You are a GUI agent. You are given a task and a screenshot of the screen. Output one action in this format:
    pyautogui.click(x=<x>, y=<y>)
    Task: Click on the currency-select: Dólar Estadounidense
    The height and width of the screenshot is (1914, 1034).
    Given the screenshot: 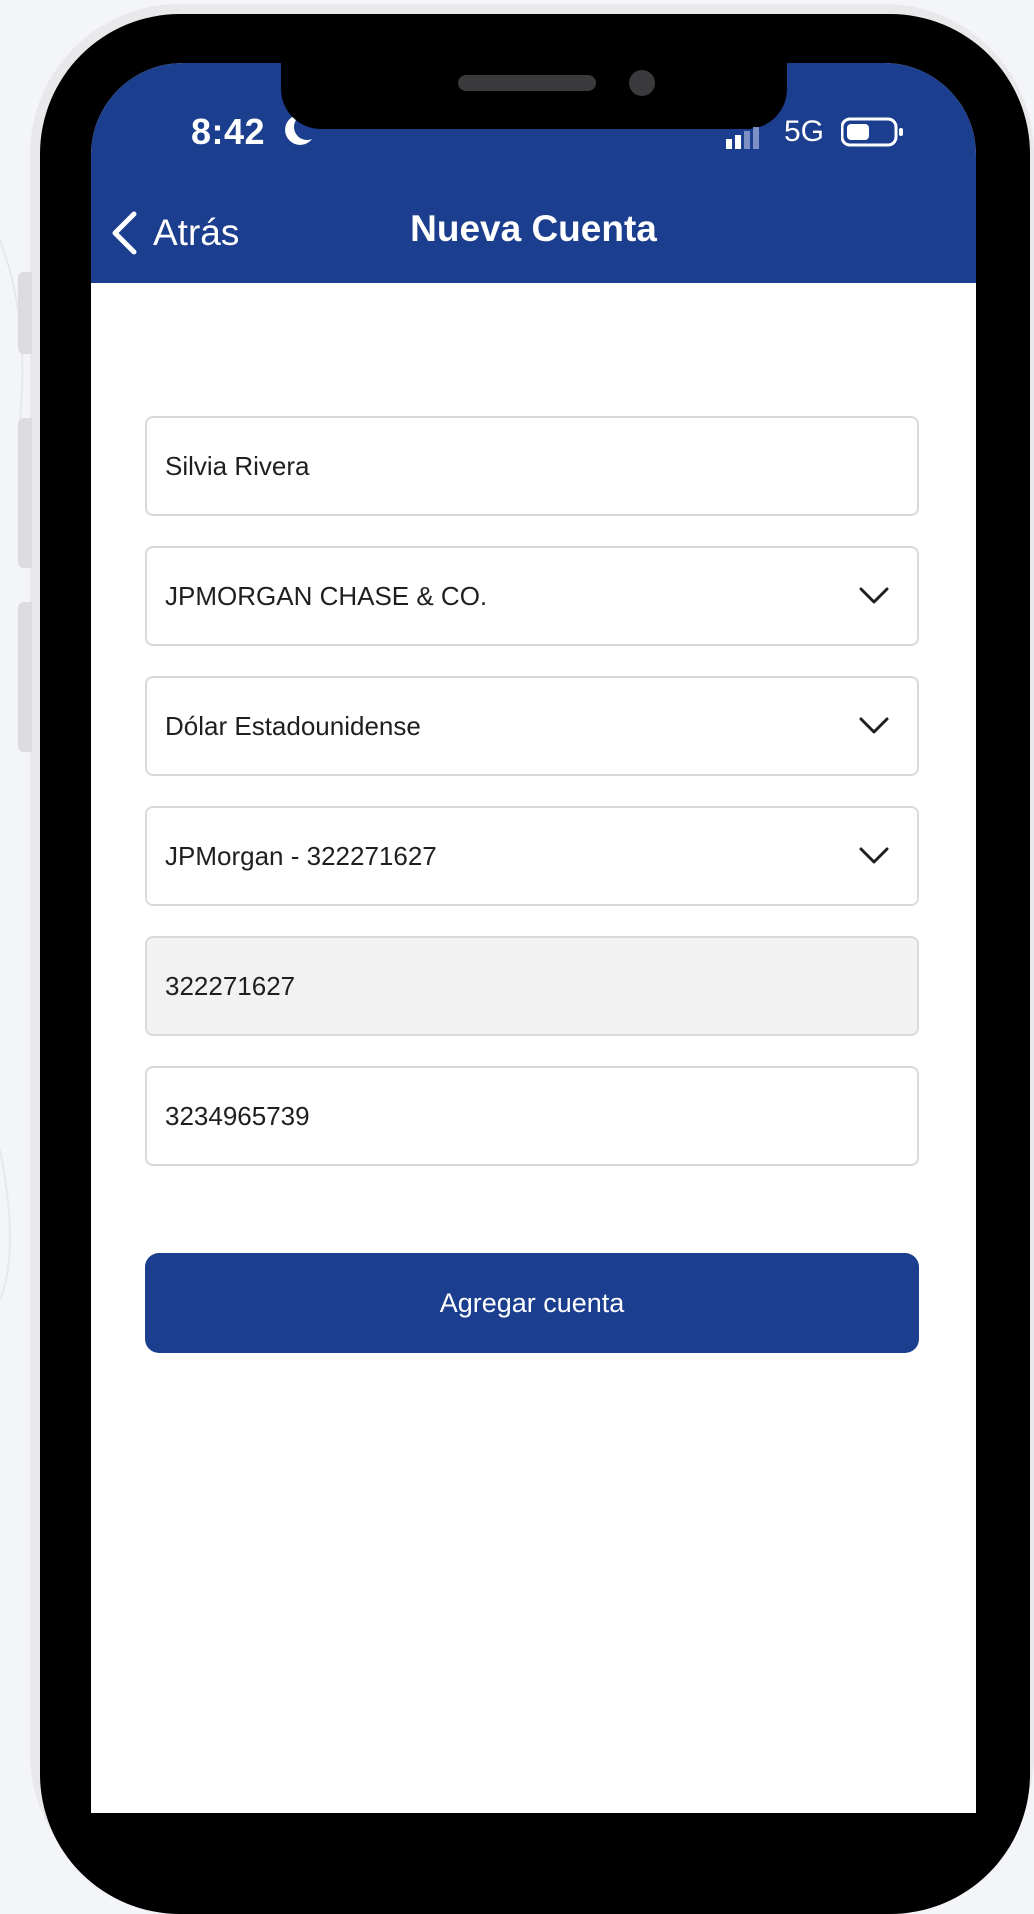 What is the action you would take?
    pyautogui.click(x=532, y=726)
    